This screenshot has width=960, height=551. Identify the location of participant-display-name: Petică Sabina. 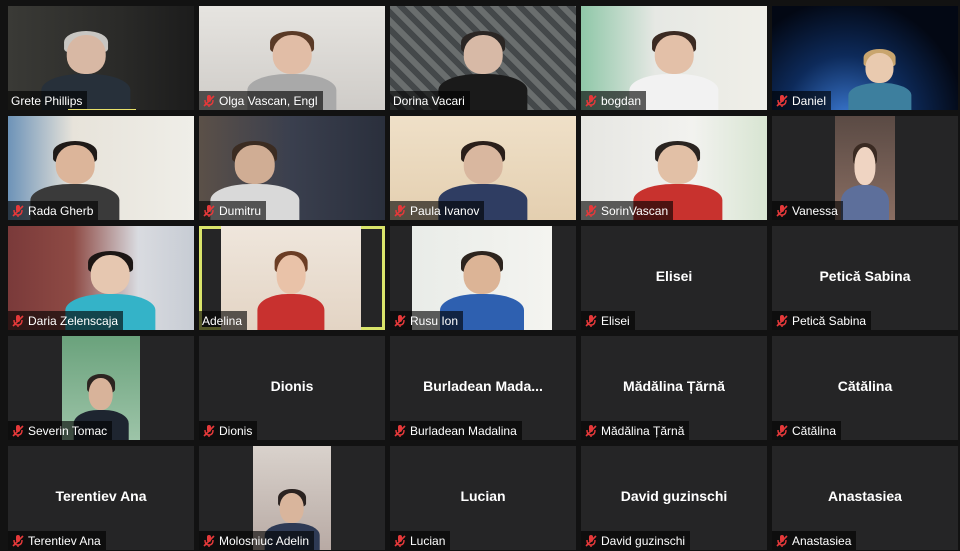
(865, 276).